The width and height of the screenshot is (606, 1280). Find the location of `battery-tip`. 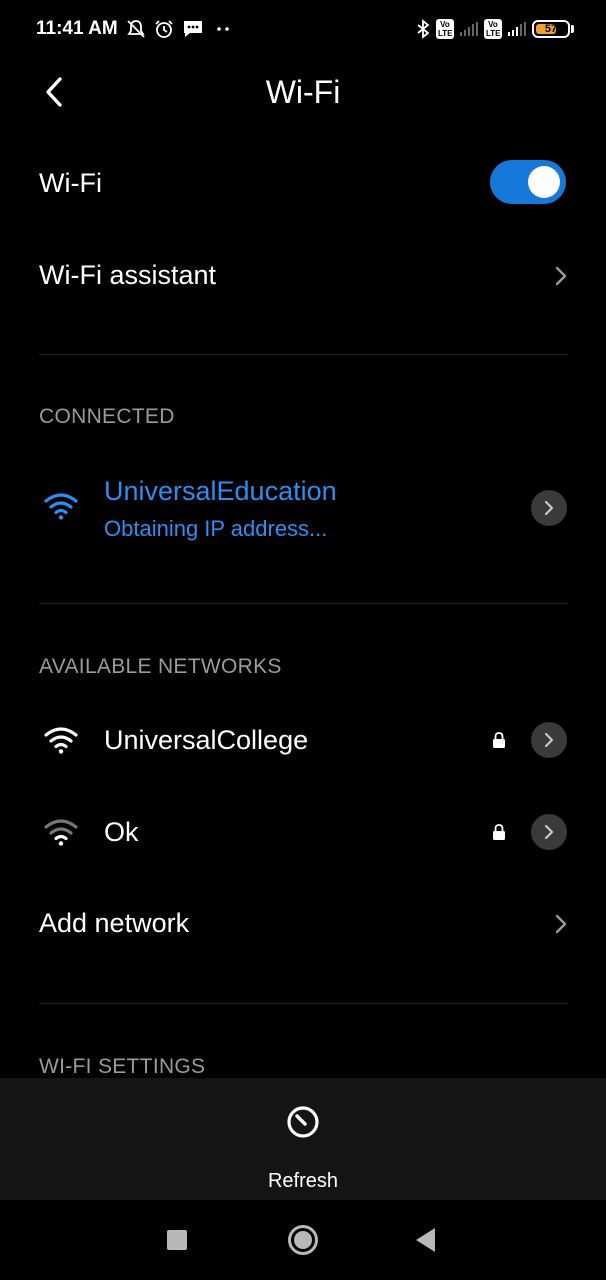

battery-tip is located at coordinates (572, 29).